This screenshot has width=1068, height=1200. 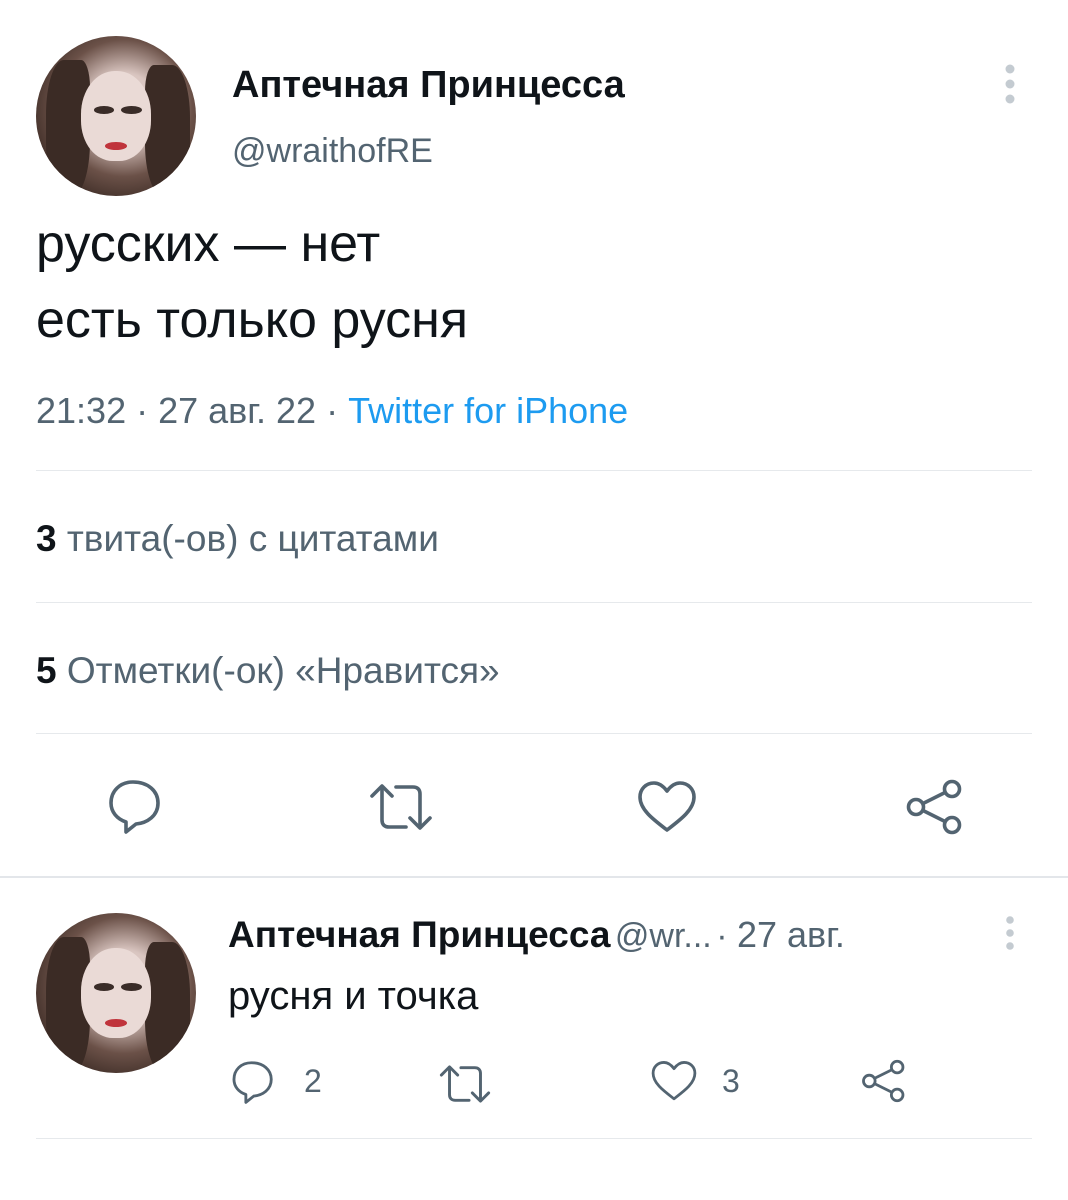 I want to click on tweet-text-line: есть только русня, so click(x=252, y=320).